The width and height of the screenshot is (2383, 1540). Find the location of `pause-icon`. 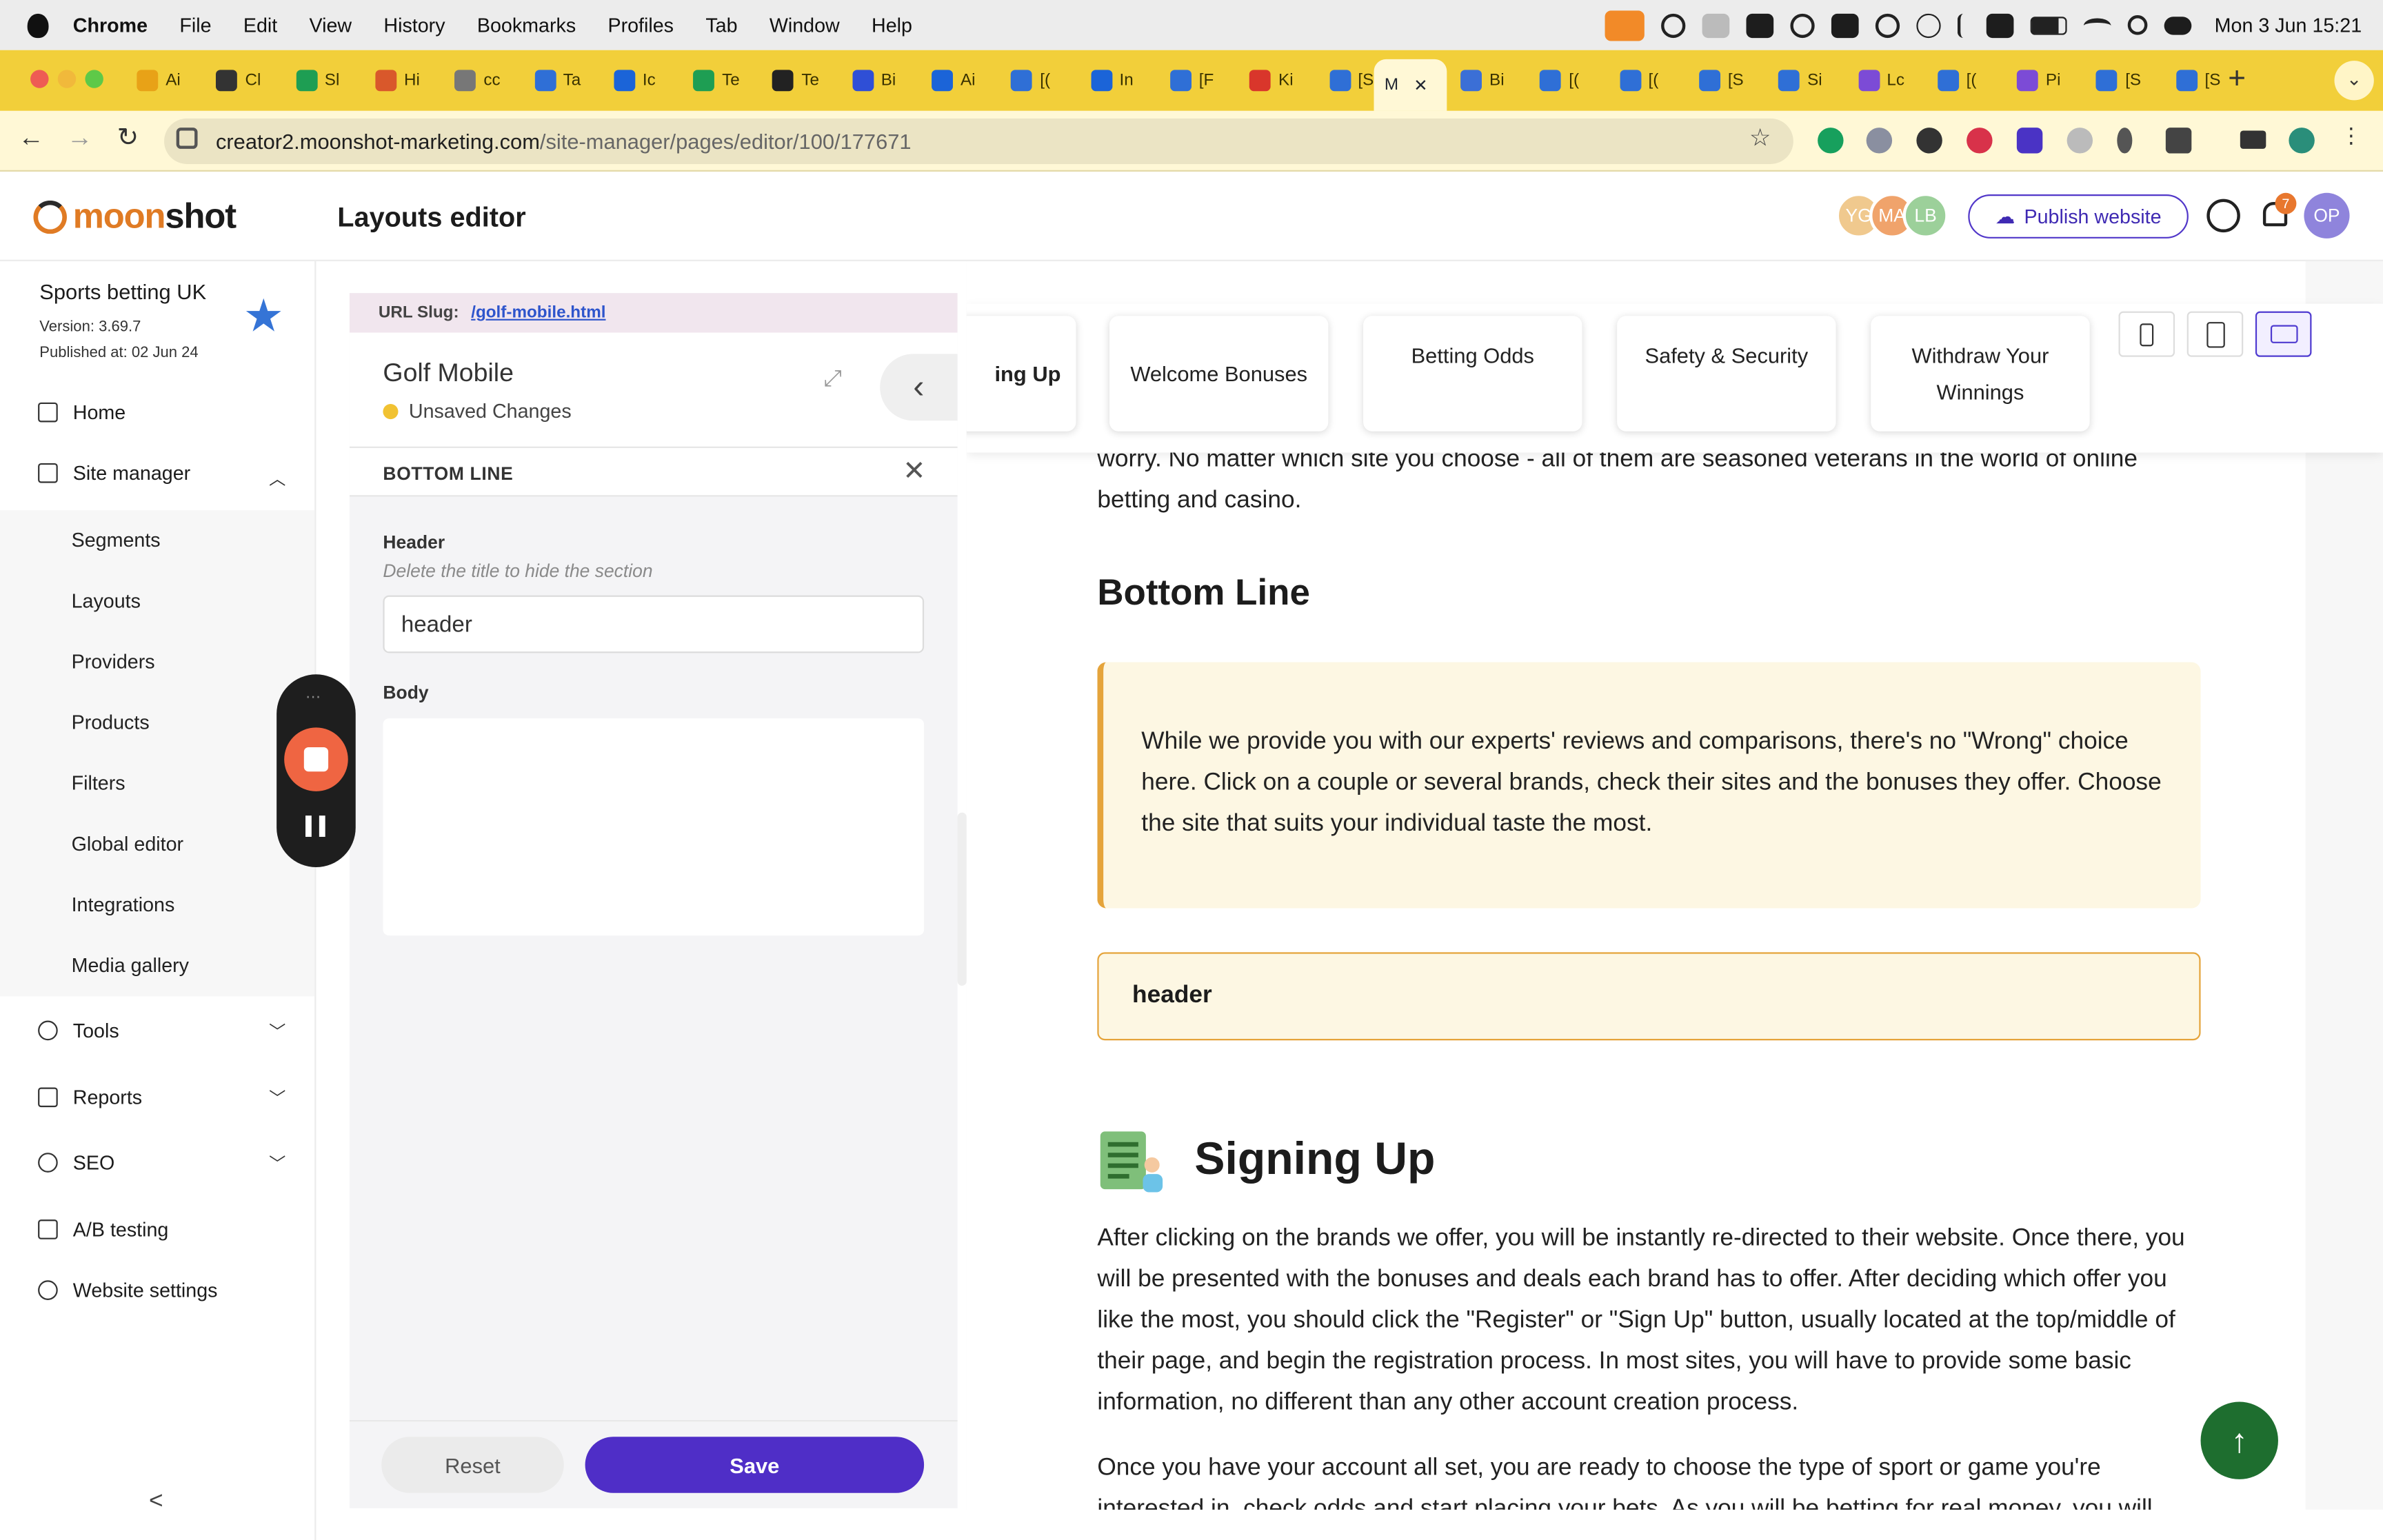

pause-icon is located at coordinates (315, 826).